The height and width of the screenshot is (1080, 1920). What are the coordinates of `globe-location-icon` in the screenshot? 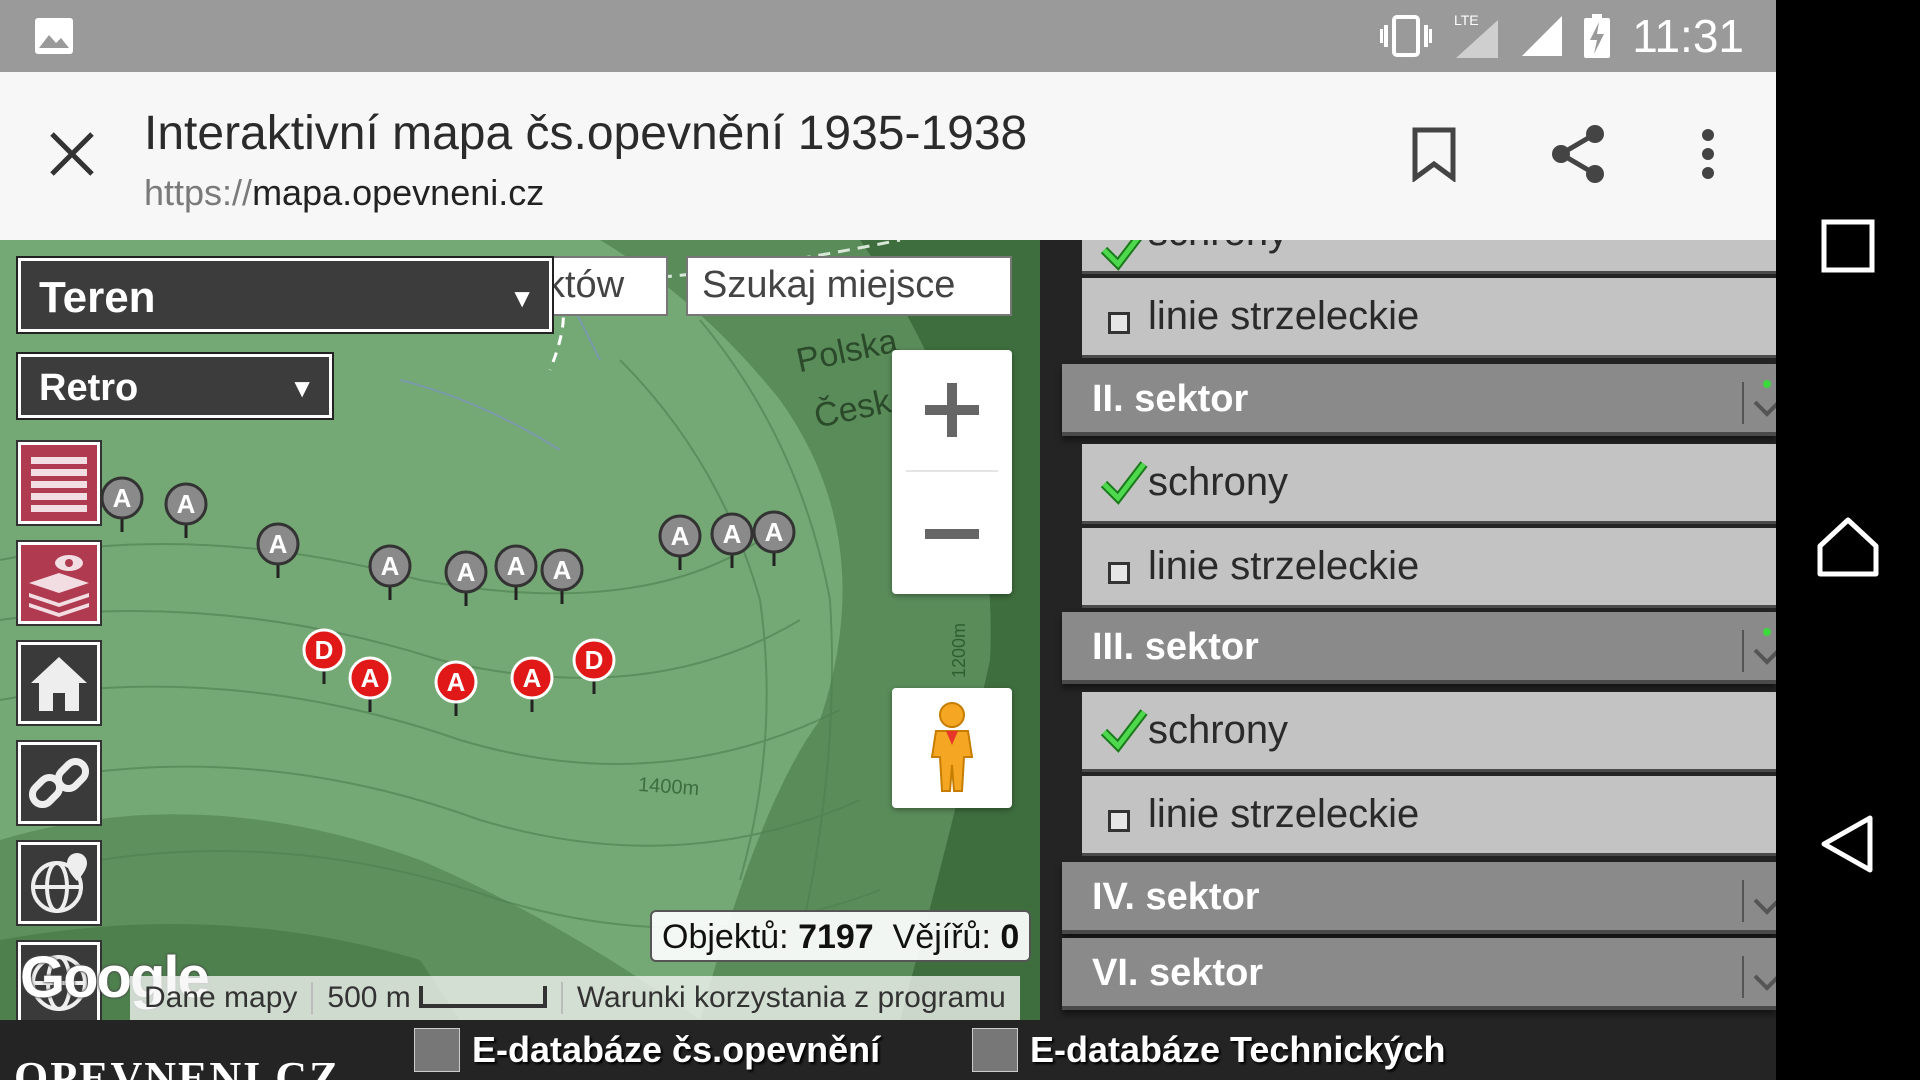 It's located at (59, 883).